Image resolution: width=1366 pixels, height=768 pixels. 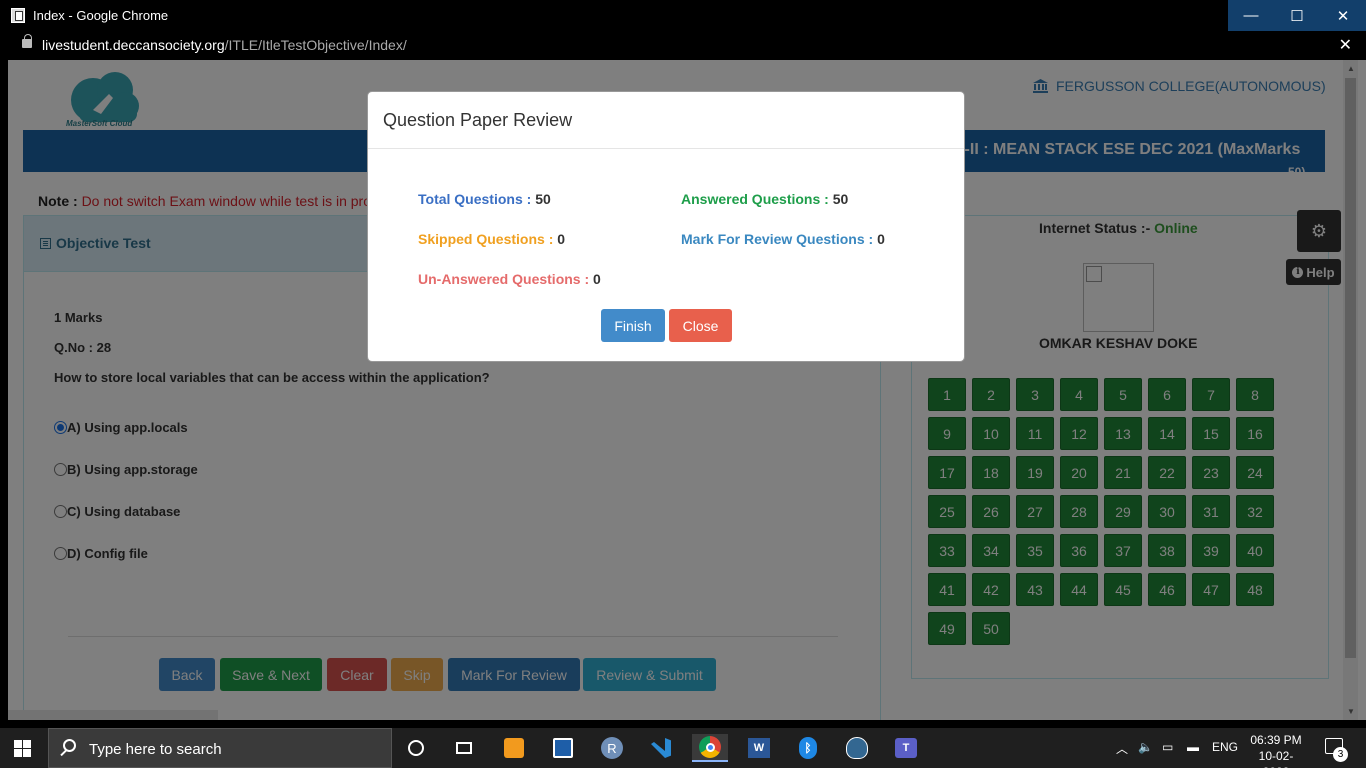 What do you see at coordinates (18, 15) in the screenshot?
I see `page-icon` at bounding box center [18, 15].